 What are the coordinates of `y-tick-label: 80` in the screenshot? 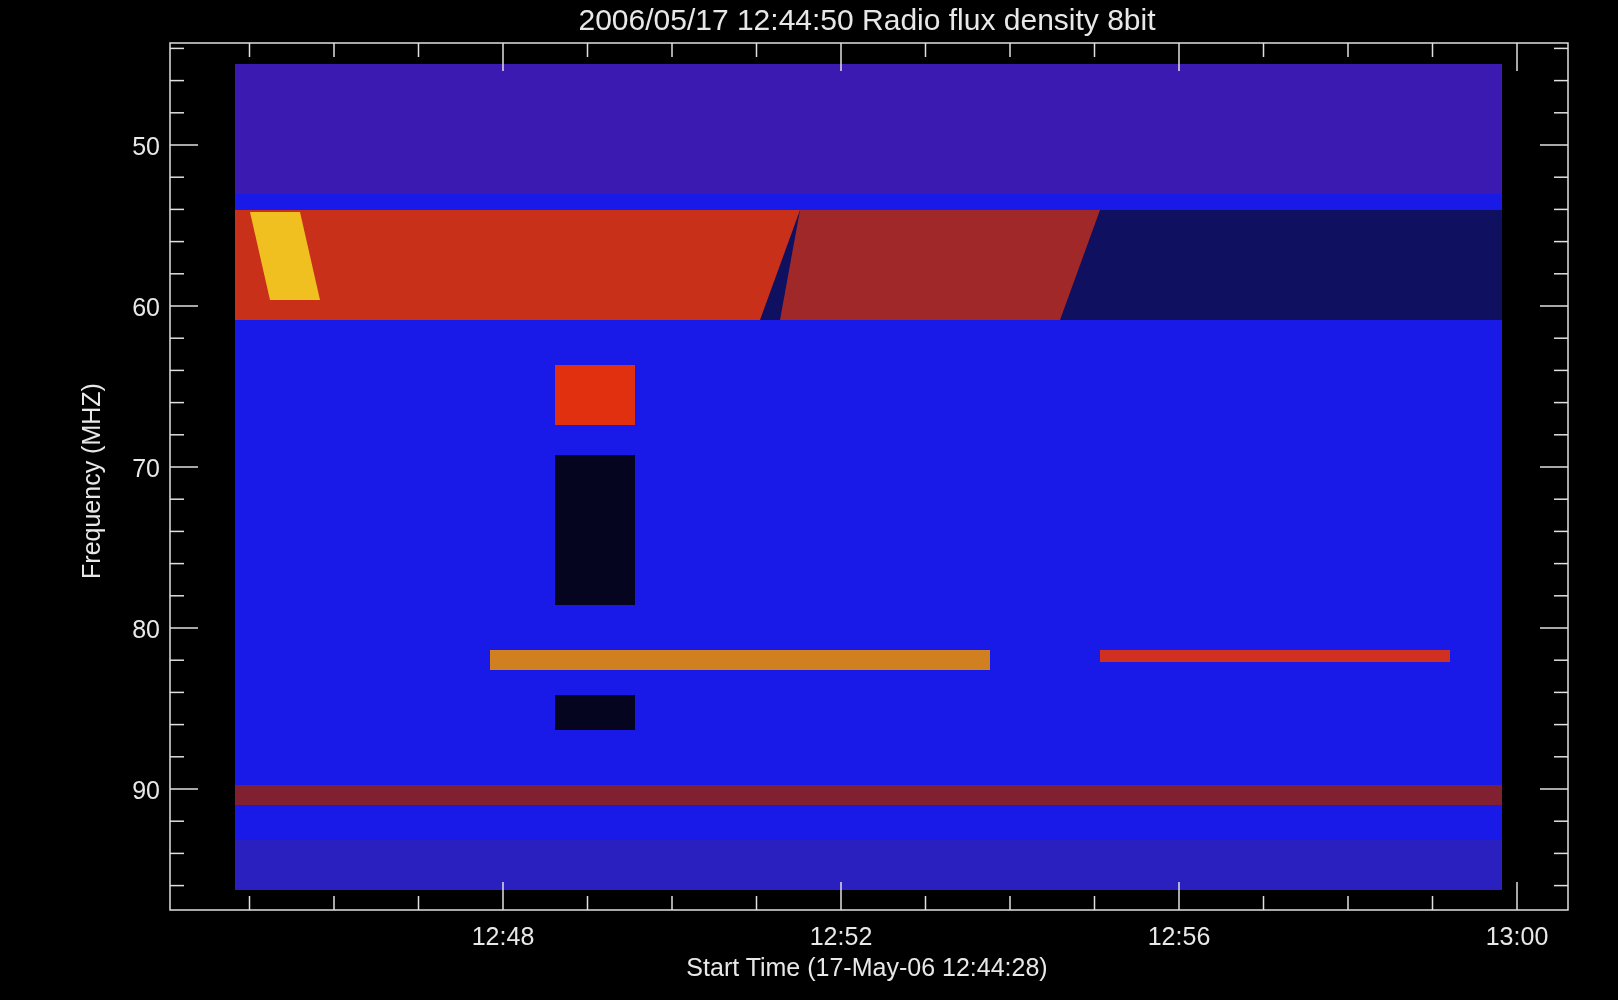 It's located at (146, 629).